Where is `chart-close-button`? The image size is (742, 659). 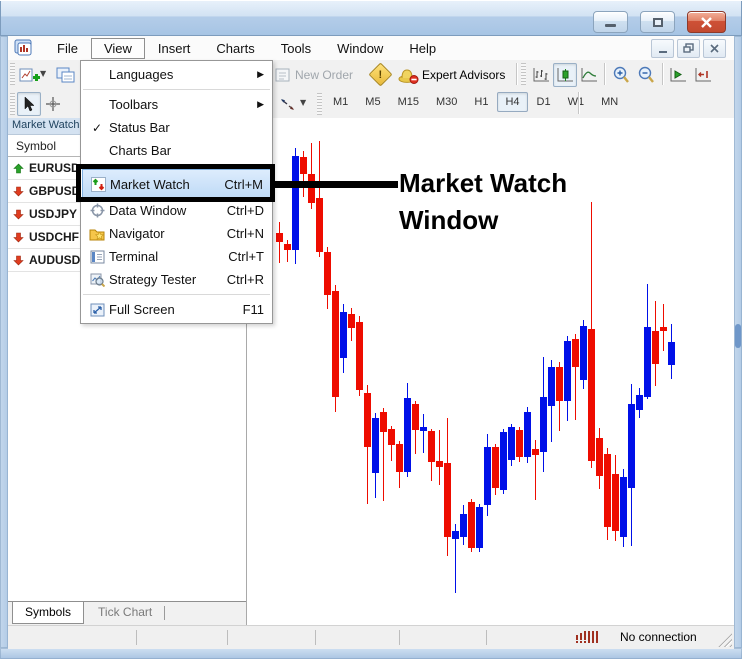 chart-close-button is located at coordinates (714, 48).